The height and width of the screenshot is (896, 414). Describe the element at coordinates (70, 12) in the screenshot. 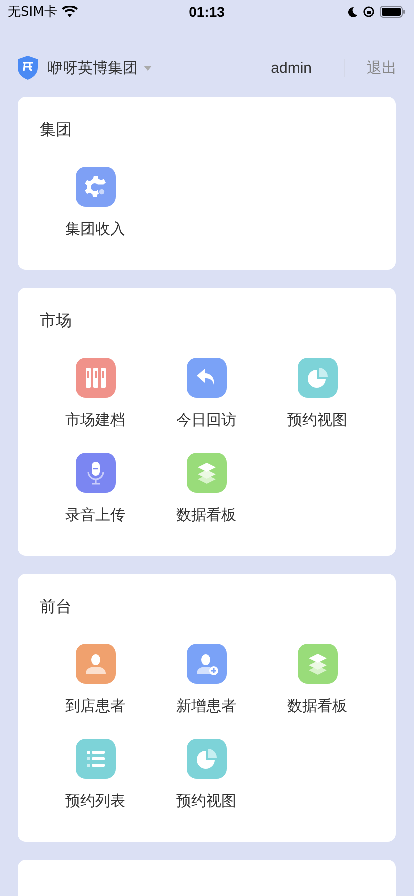

I see `wifi-icon` at that location.